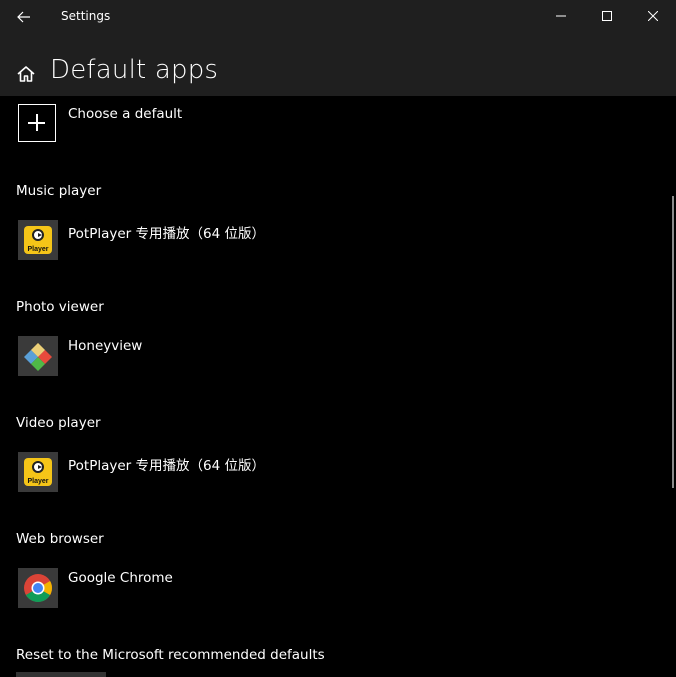 The height and width of the screenshot is (677, 676). I want to click on title-bar: Settings, so click(338, 17).